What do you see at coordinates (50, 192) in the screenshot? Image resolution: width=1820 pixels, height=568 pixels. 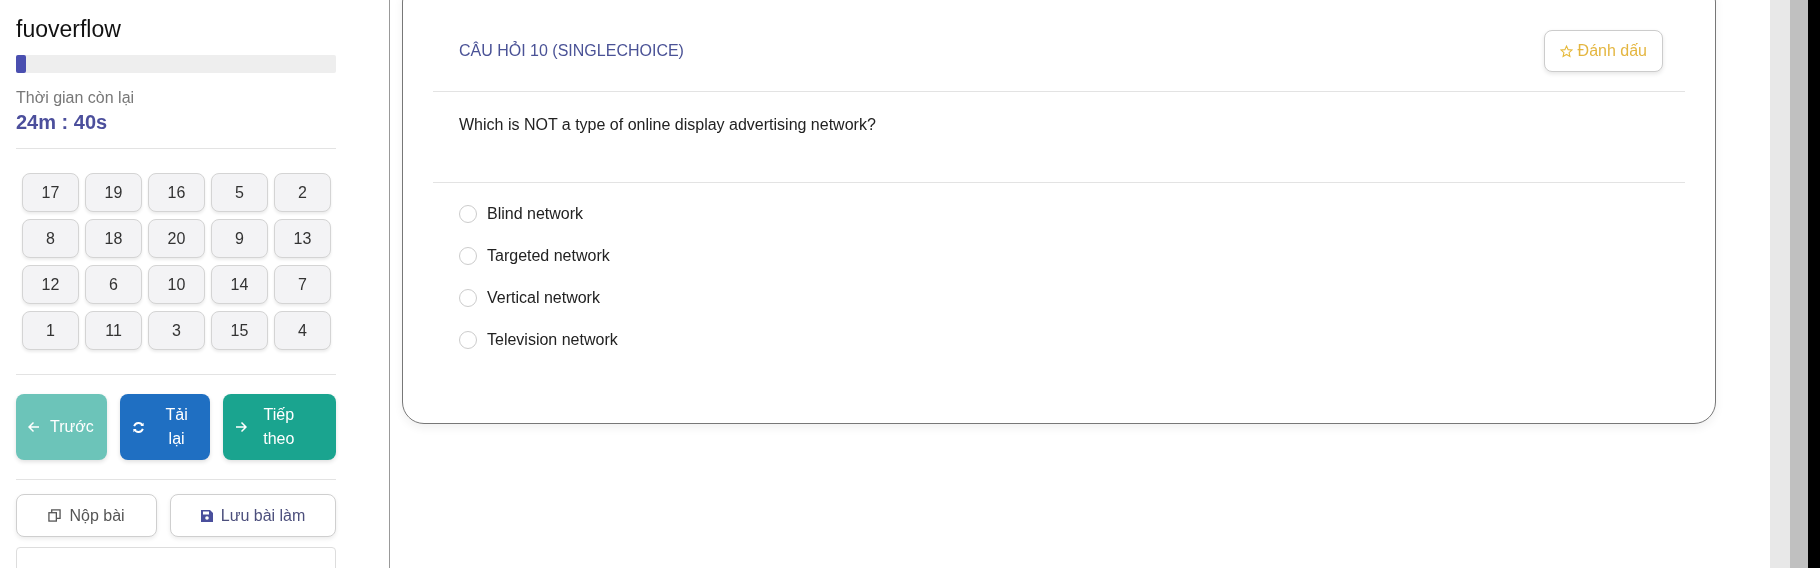 I see `question-number-button: 17` at bounding box center [50, 192].